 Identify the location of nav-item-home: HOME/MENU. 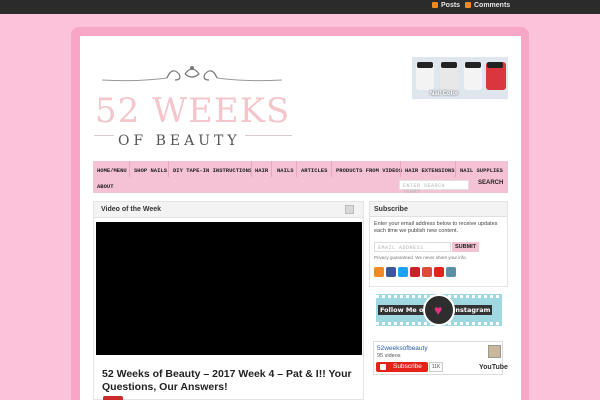
(112, 170).